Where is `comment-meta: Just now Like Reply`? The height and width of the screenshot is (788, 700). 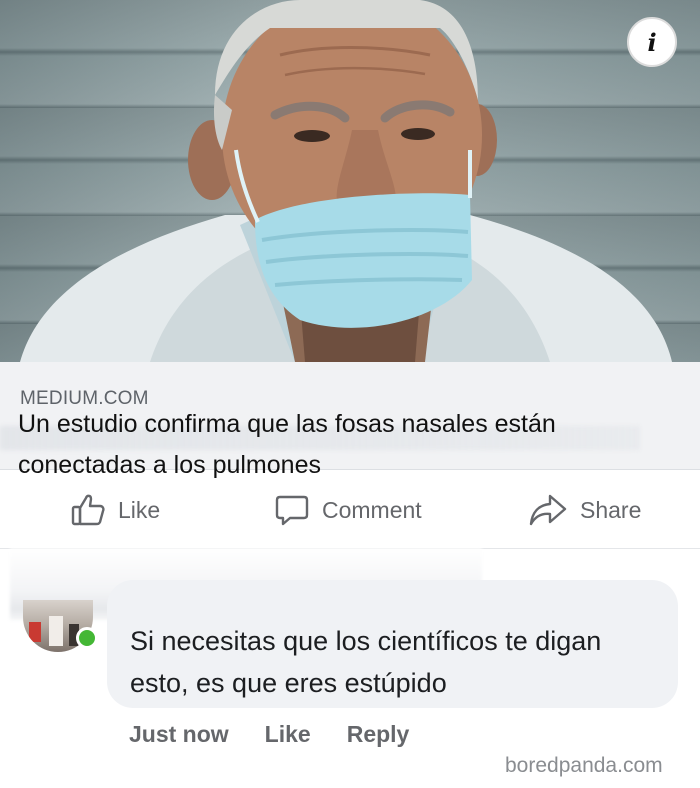
comment-meta: Just now Like Reply is located at coordinates (287, 734).